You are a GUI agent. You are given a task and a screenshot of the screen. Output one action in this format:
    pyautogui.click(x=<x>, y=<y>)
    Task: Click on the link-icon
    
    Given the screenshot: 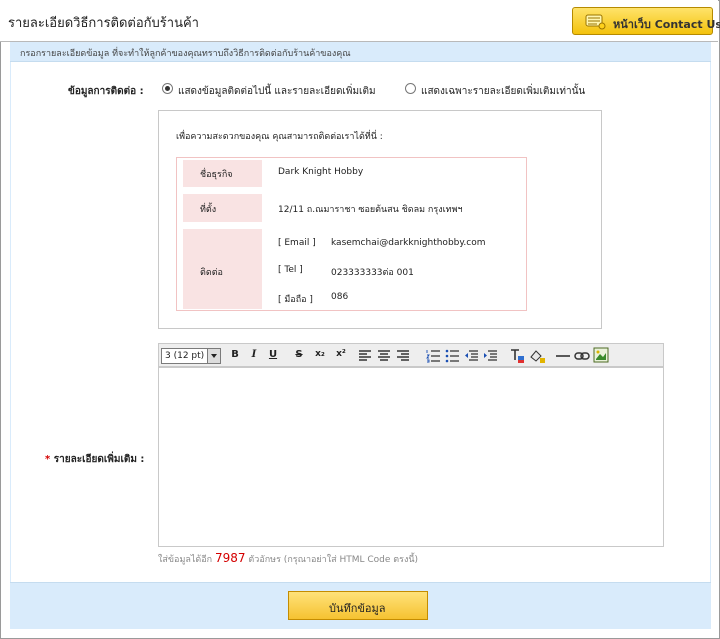 What is the action you would take?
    pyautogui.click(x=582, y=356)
    